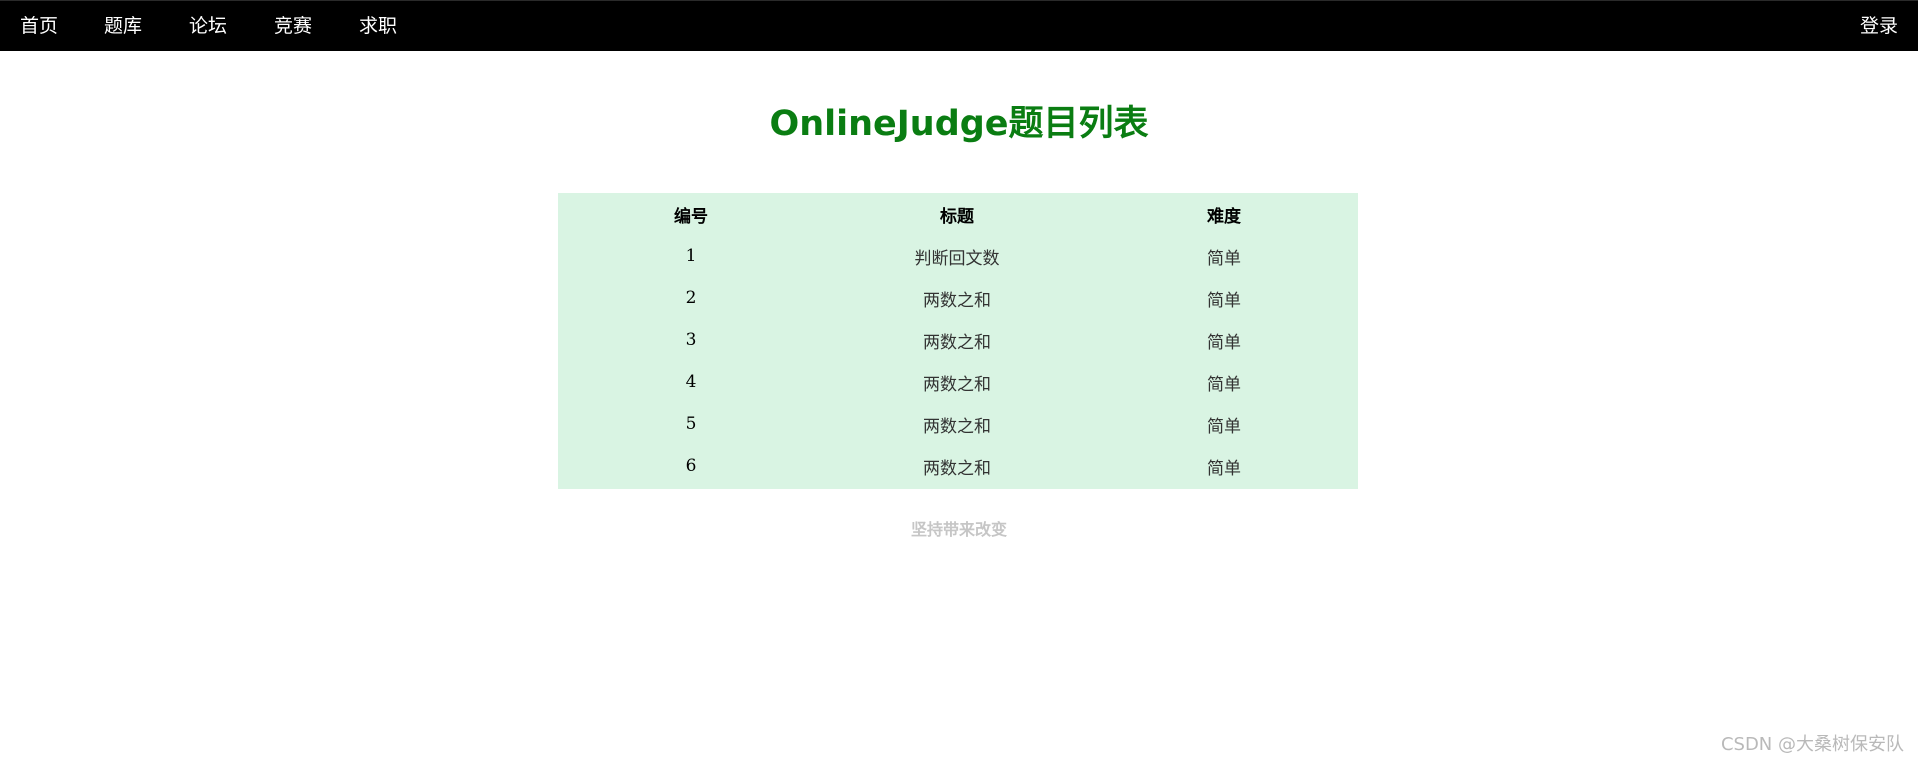 The width and height of the screenshot is (1918, 762). I want to click on page-title: OnlineJudge题目列表, so click(959, 124).